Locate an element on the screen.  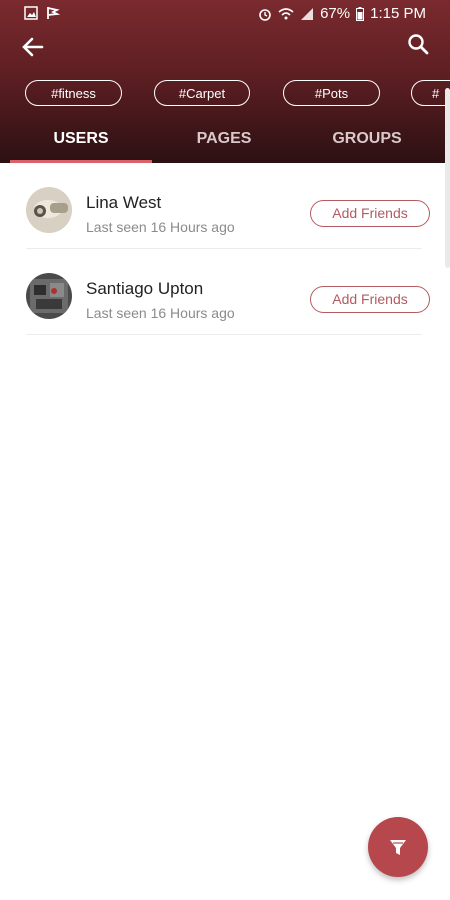
status-left-icons is located at coordinates (42, 13).